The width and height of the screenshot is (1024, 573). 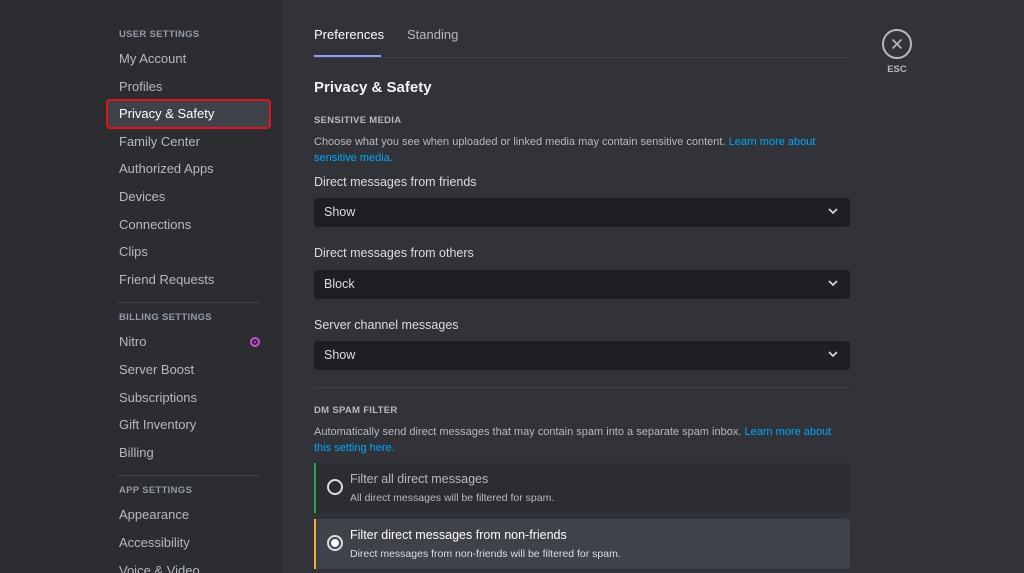 I want to click on radio-unchecked-icon, so click(x=335, y=487).